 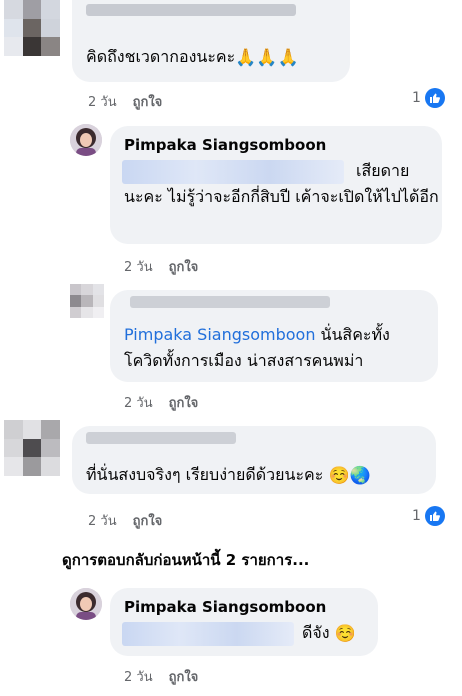 I want to click on smile-earth-emoji: ☺️🌏, so click(x=349, y=475).